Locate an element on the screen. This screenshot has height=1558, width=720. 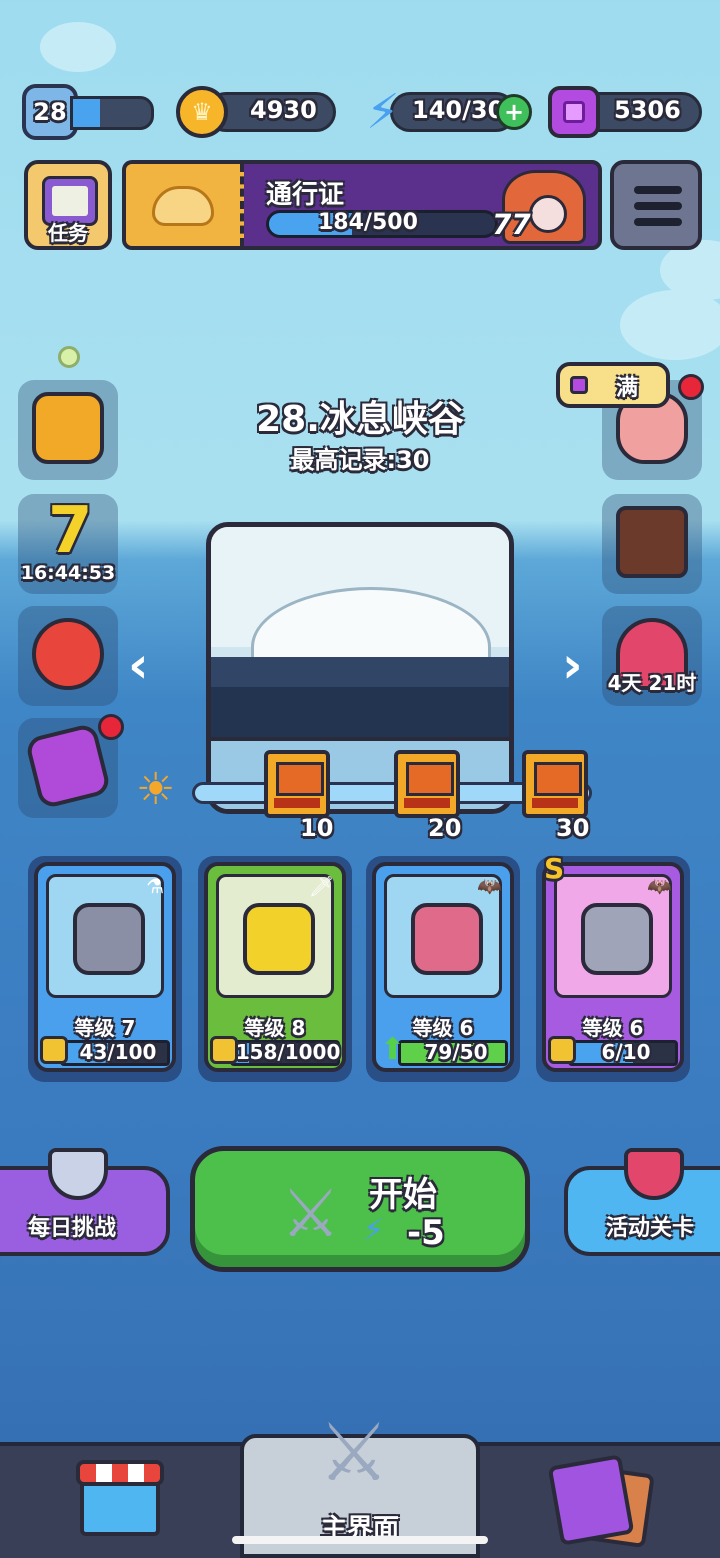
bird-hero-icon is located at coordinates (279, 939).